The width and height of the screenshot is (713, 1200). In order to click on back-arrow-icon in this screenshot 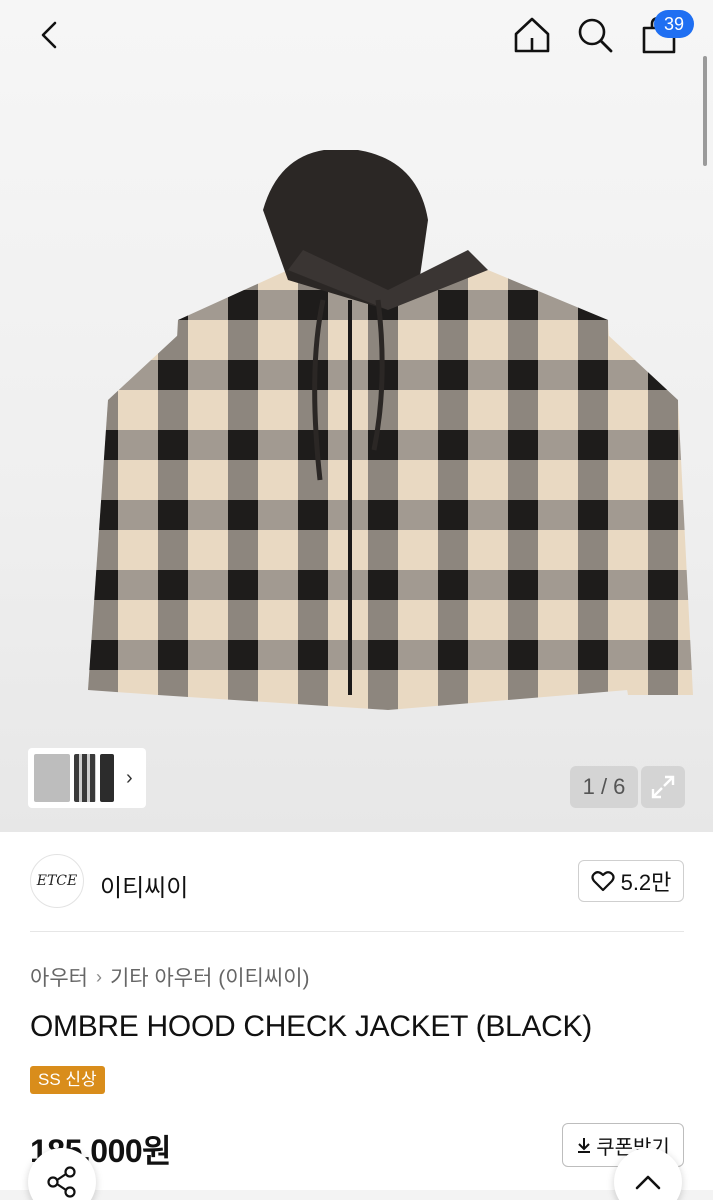, I will do `click(49, 35)`.